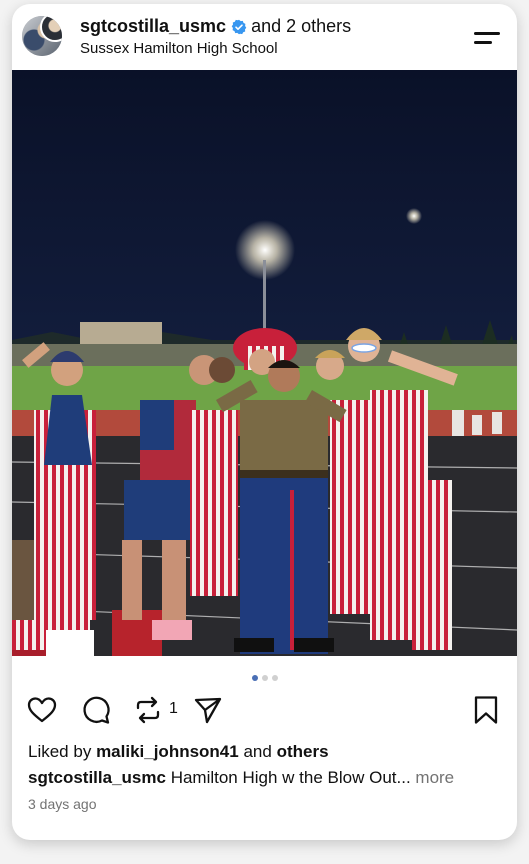 This screenshot has width=529, height=864. What do you see at coordinates (153, 26) in the screenshot?
I see `author-username: sgtcostilla_usmc` at bounding box center [153, 26].